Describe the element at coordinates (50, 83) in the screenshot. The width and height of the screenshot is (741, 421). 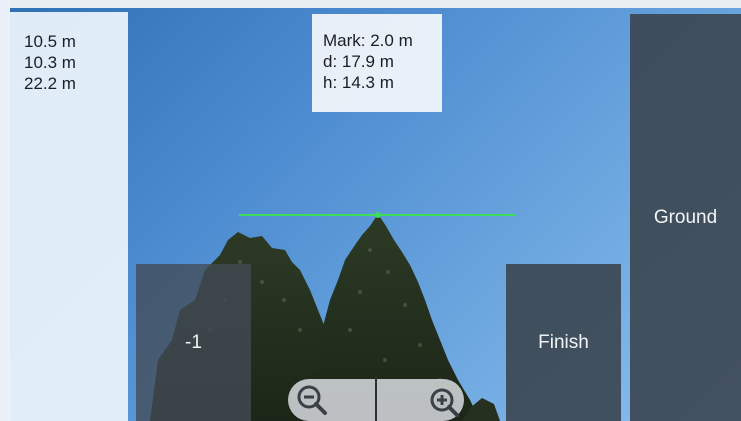
I see `measurement-value: 22.2 m` at that location.